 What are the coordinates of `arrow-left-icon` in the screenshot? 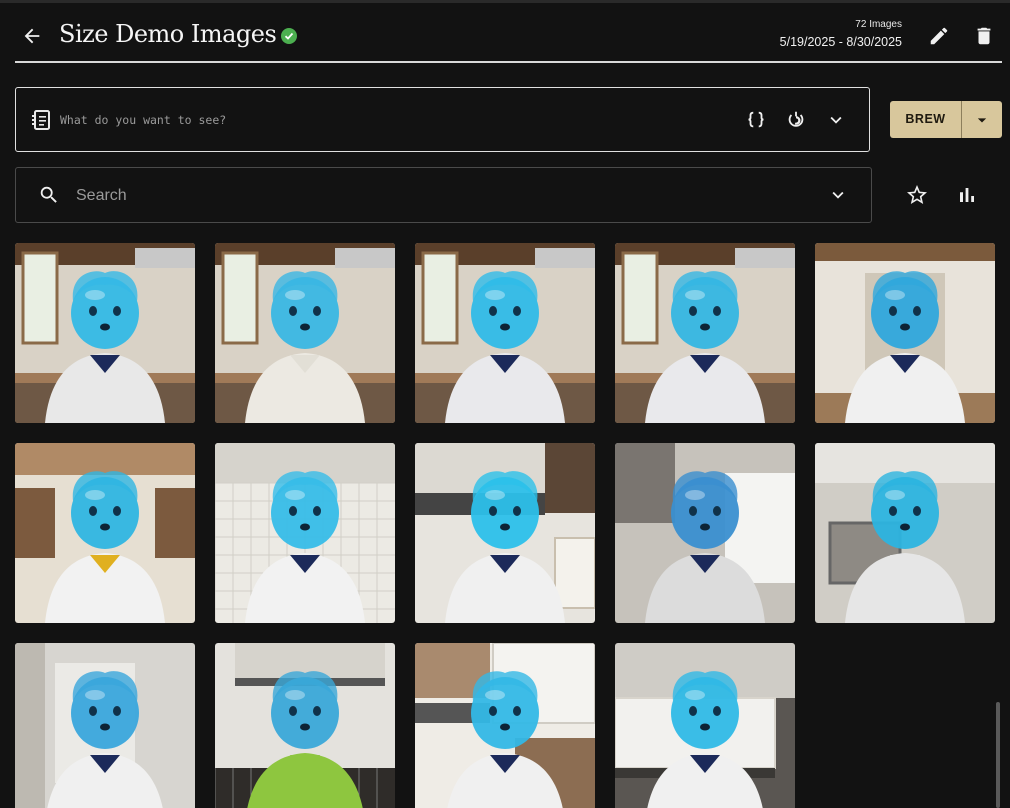 It's located at (32, 36).